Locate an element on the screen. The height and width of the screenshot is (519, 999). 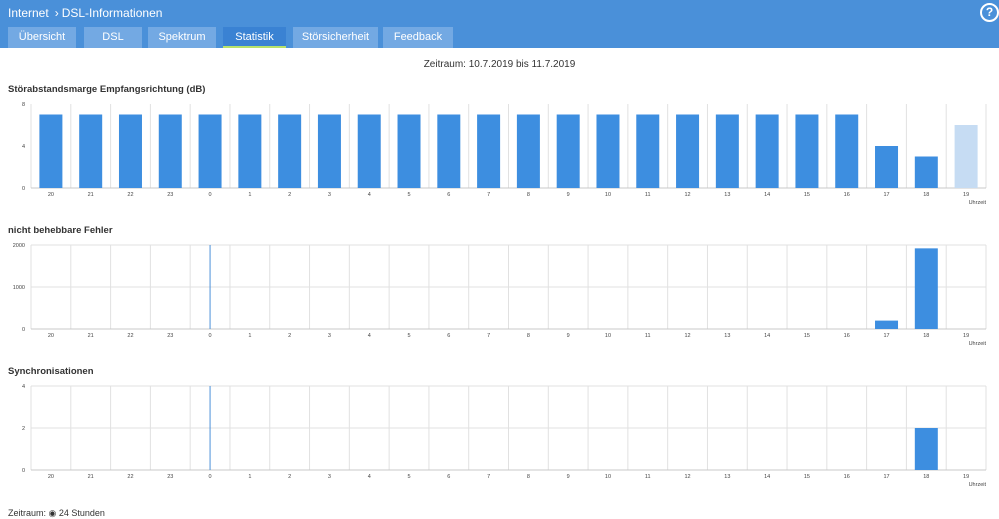
breadcrumb-parent: Internet is located at coordinates (28, 13).